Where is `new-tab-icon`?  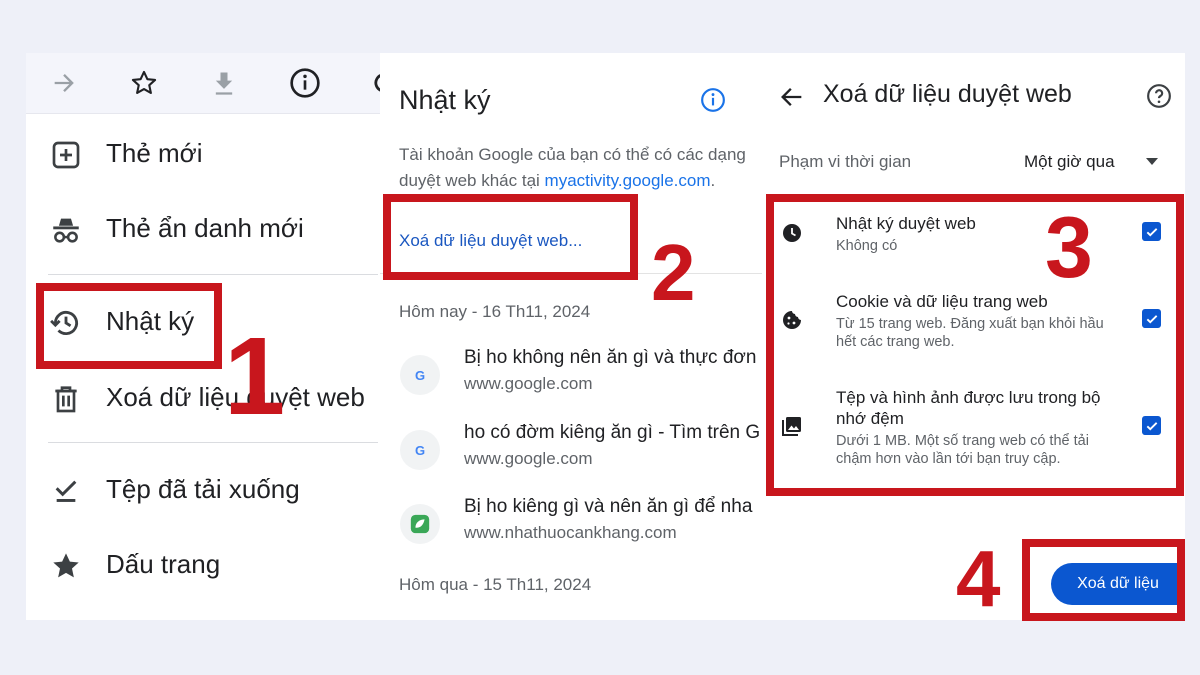 new-tab-icon is located at coordinates (66, 155).